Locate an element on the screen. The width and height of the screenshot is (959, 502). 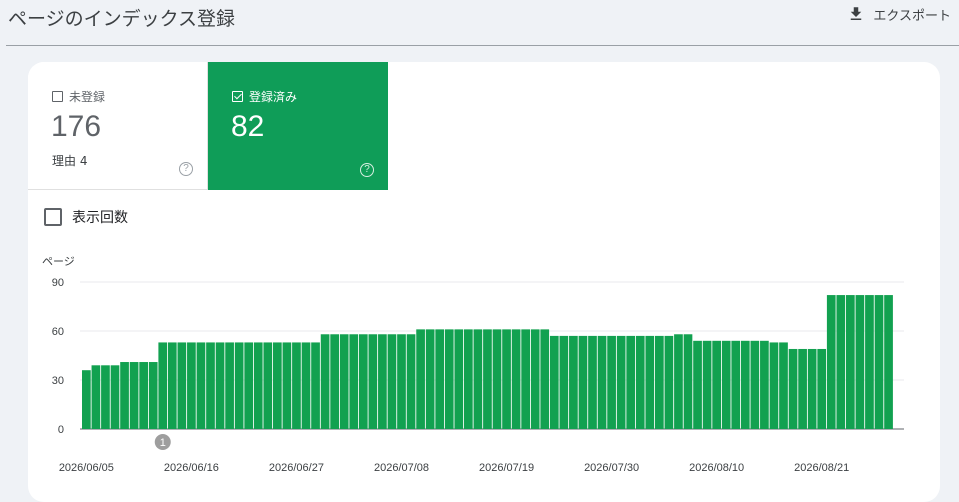
x-tick-label: 2026/08/21 is located at coordinates (821, 468).